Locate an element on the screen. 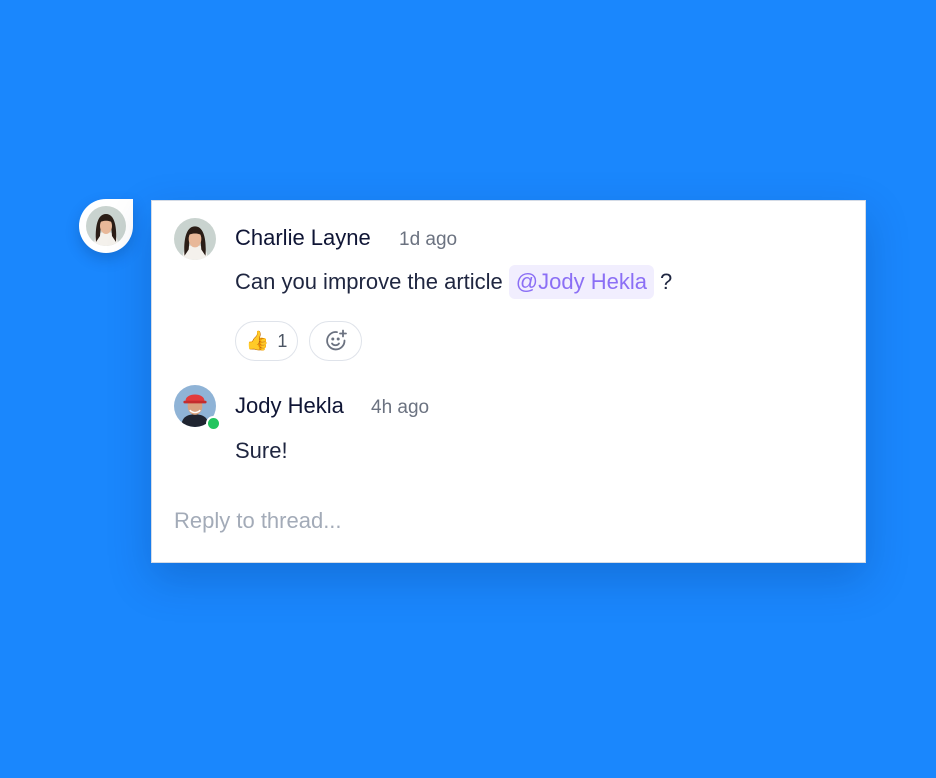 The height and width of the screenshot is (778, 936). reply-input is located at coordinates (509, 521).